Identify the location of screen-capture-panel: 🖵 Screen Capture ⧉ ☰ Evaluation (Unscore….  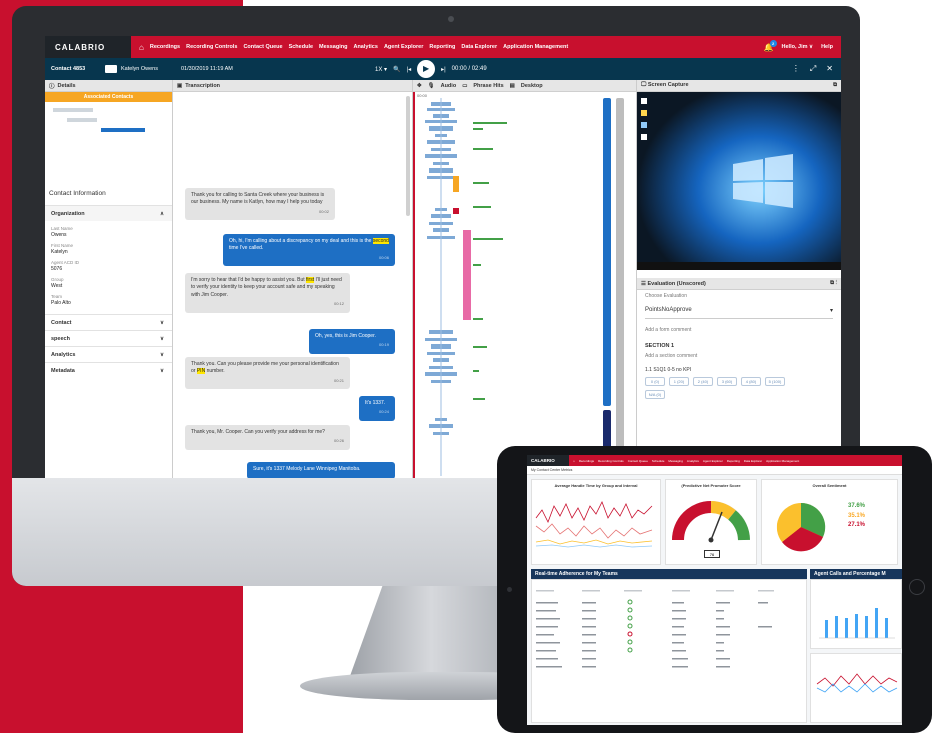
(739, 279).